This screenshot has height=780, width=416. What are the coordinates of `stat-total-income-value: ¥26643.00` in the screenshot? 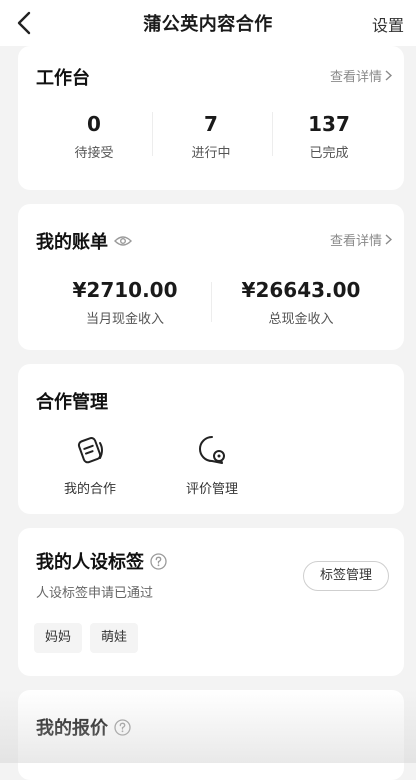 It's located at (301, 290).